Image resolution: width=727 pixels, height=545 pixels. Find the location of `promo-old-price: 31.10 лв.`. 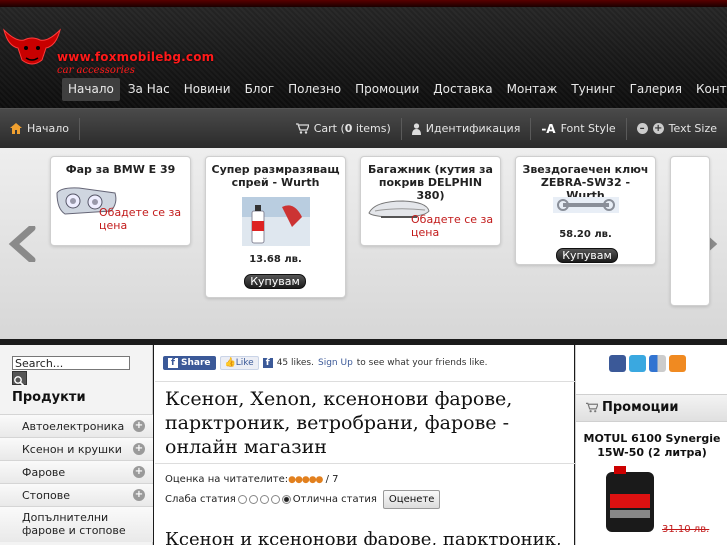

promo-old-price: 31.10 лв. is located at coordinates (686, 529).